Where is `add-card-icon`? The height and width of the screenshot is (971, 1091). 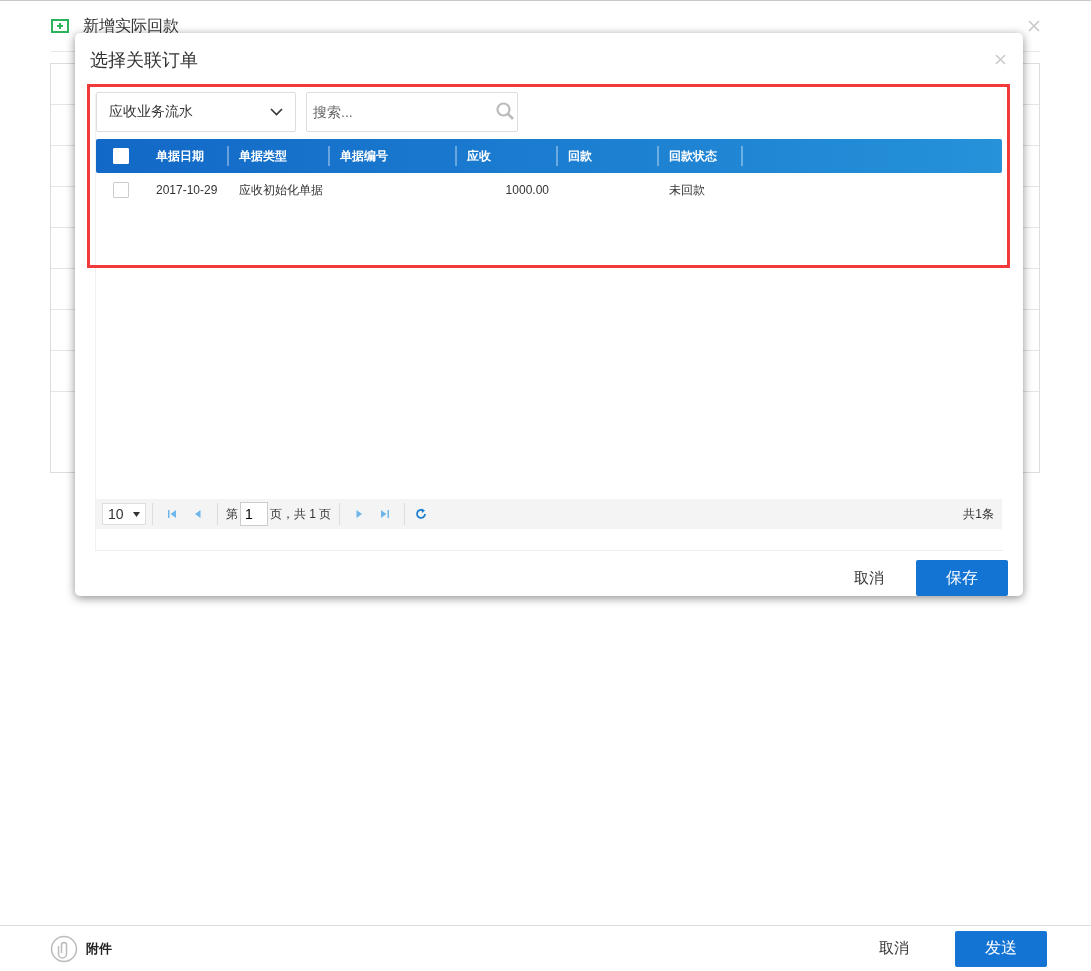 add-card-icon is located at coordinates (60, 26).